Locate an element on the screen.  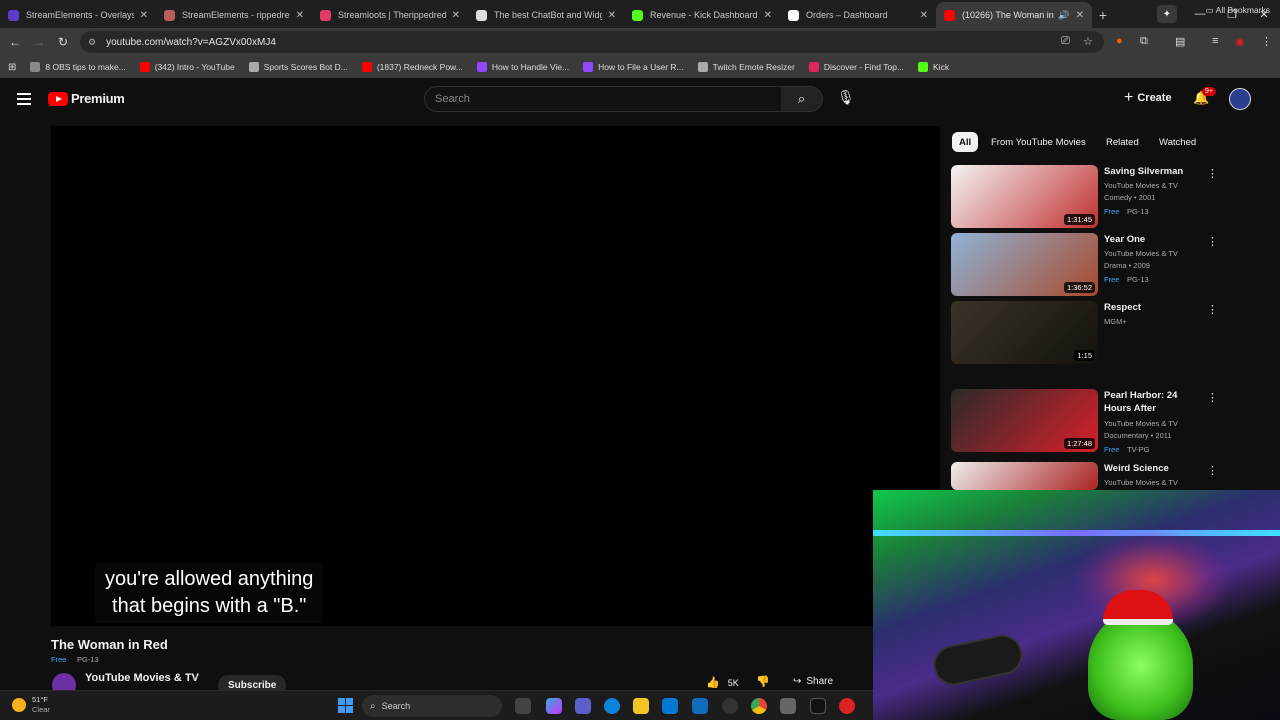
video-thumbnail: 1:27:48 is located at coordinates (1024, 420).